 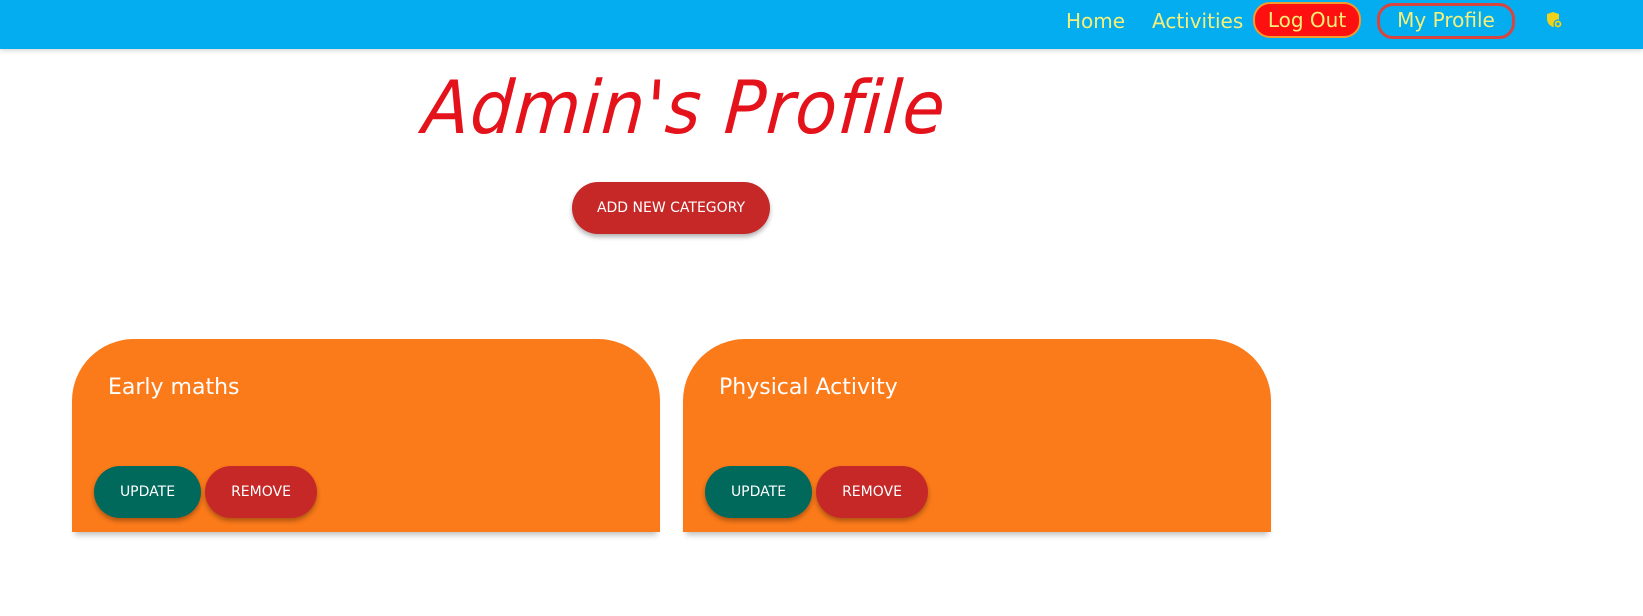 What do you see at coordinates (366, 435) in the screenshot?
I see `category-card: Early maths UPDATE REMOVE` at bounding box center [366, 435].